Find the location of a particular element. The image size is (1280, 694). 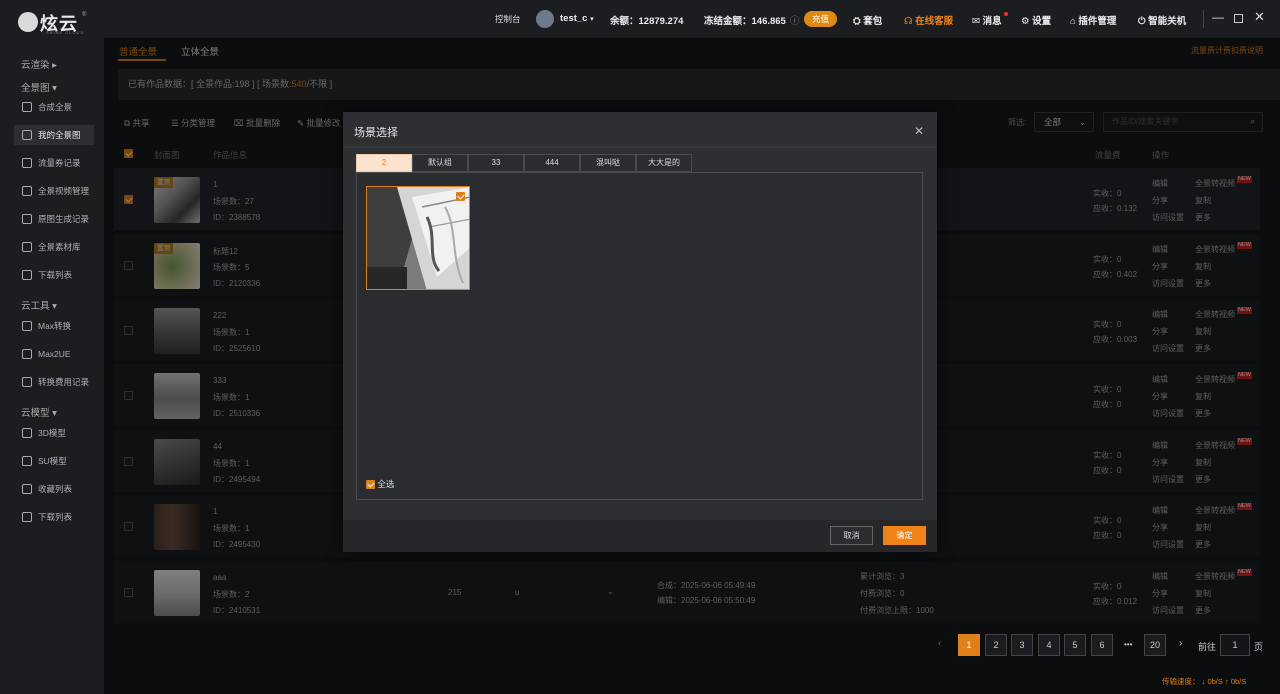

tab-group-5: 大大是的 is located at coordinates (664, 163).